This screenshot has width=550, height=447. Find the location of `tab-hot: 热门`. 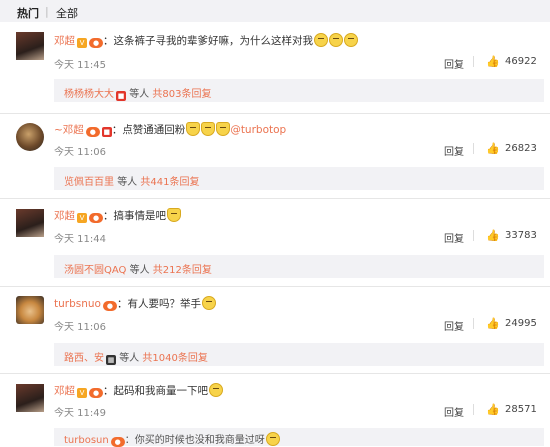

tab-hot: 热门 is located at coordinates (28, 13).